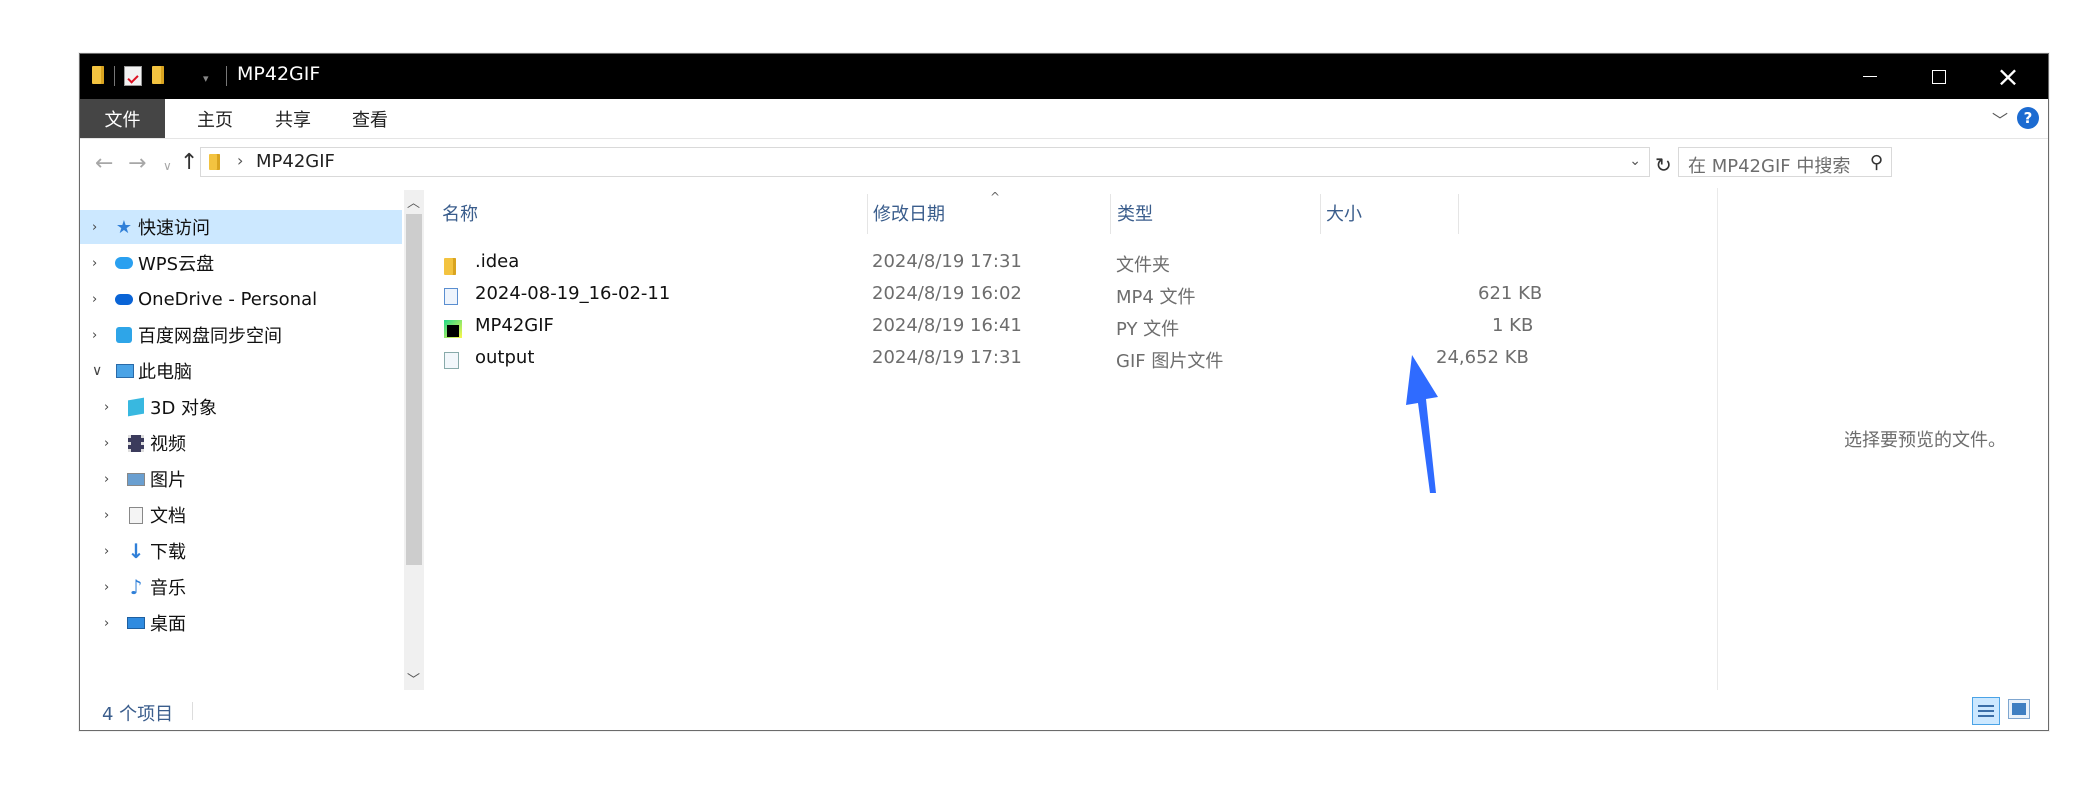 This screenshot has height=791, width=2100. I want to click on help-icon: ?, so click(2028, 118).